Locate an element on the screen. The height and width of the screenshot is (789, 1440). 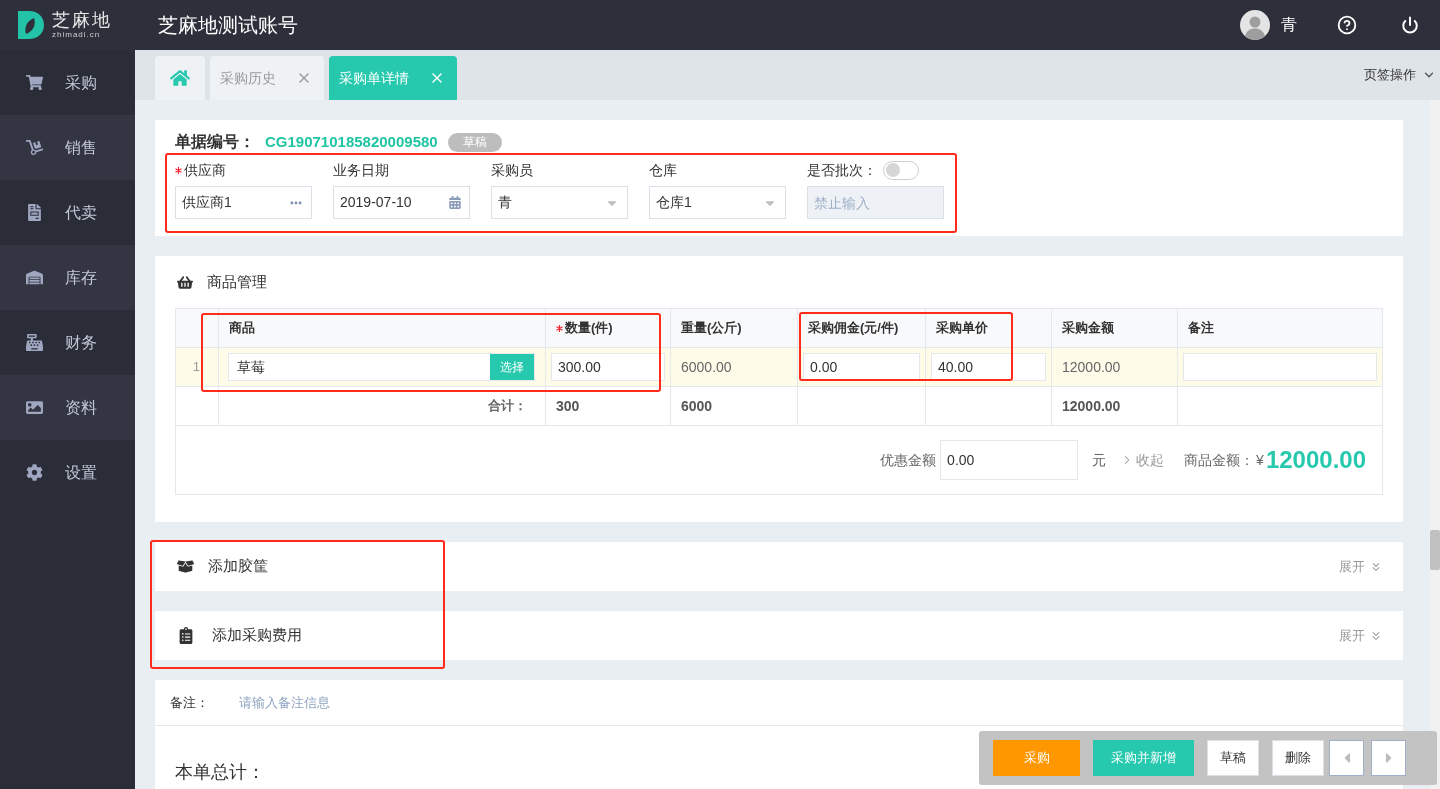
column-header: 重量(公斤) is located at coordinates (711, 328).